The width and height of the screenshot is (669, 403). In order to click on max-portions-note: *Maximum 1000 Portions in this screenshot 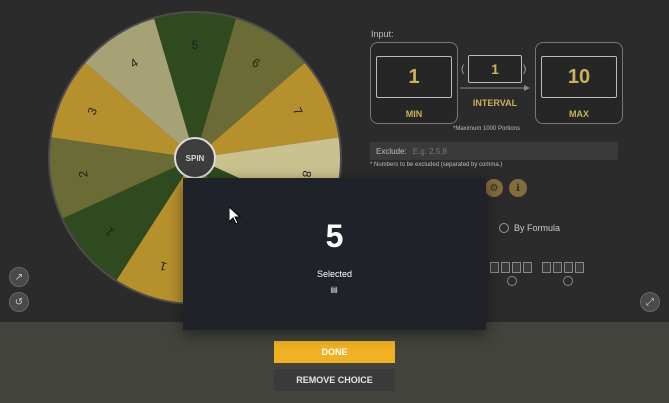, I will do `click(487, 129)`.